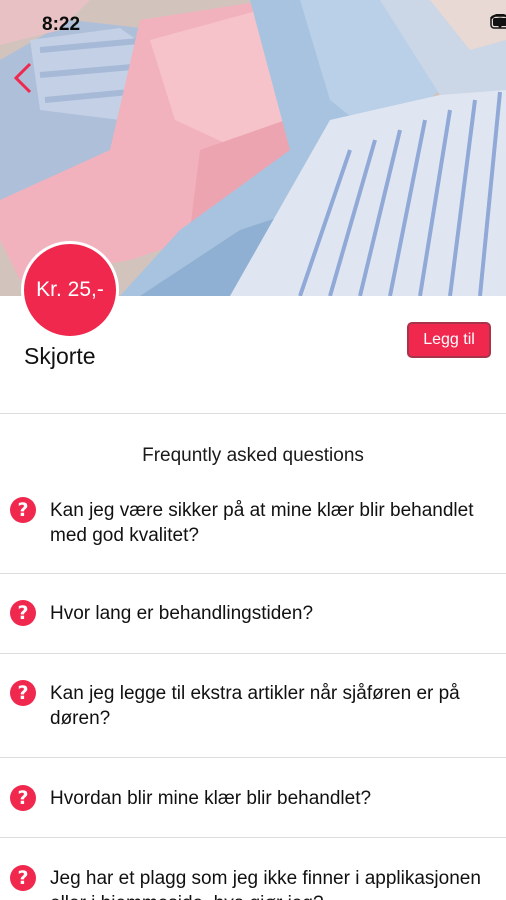 The image size is (506, 900). I want to click on back-button, so click(21, 78).